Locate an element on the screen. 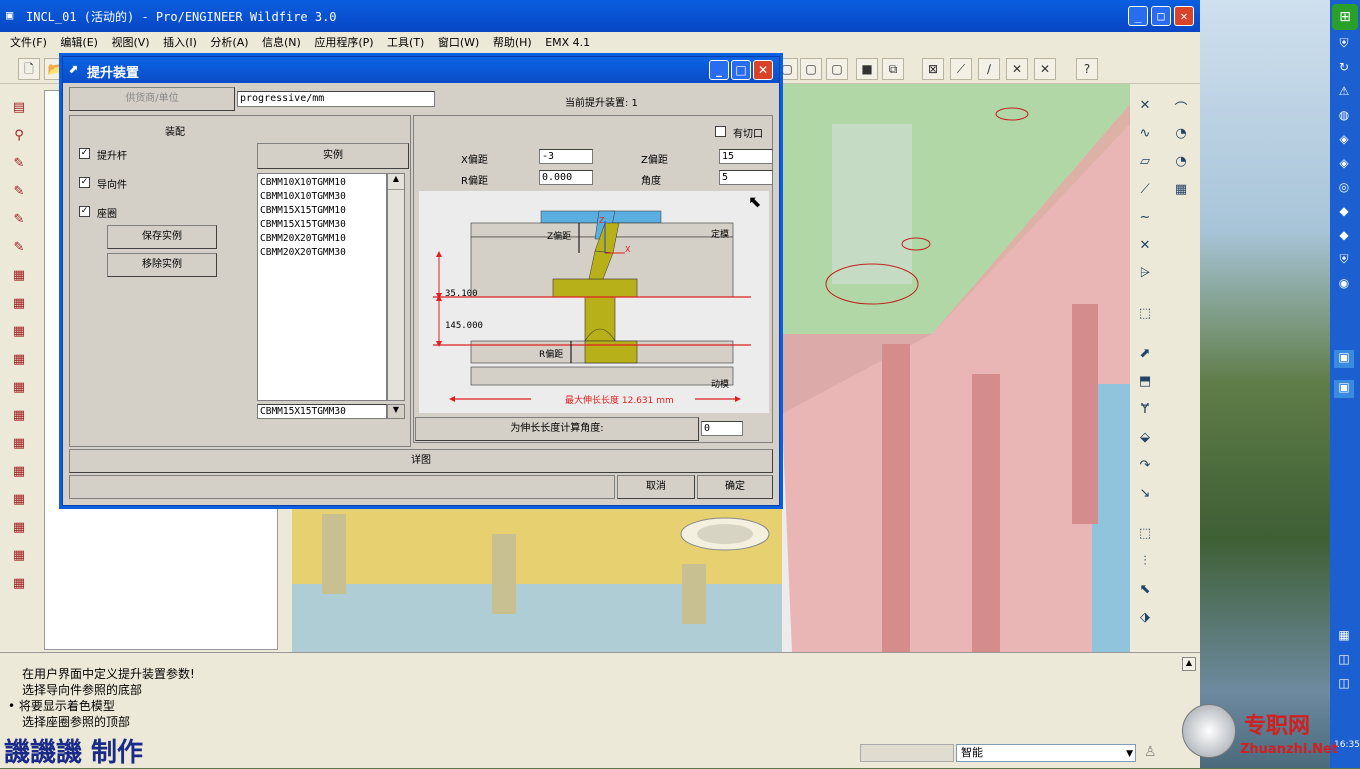 The width and height of the screenshot is (1360, 769). menu-window: 窗口(W) is located at coordinates (458, 42).